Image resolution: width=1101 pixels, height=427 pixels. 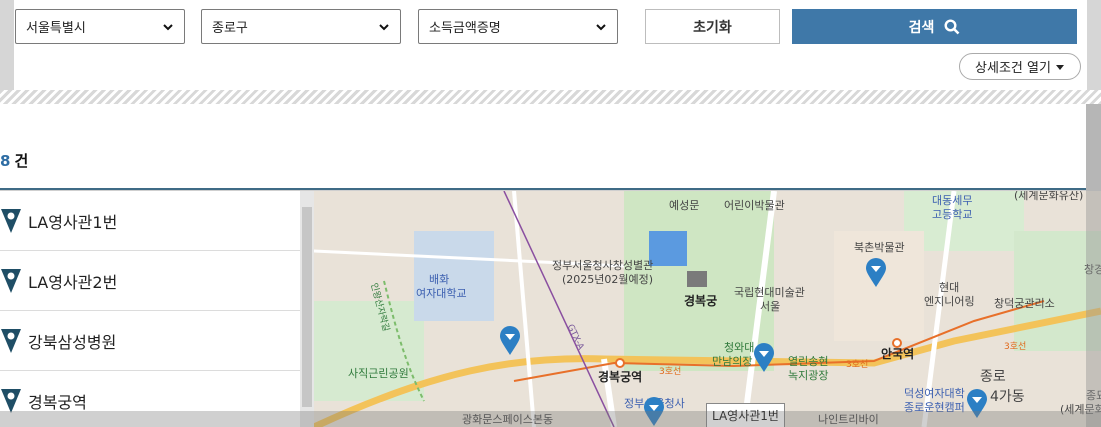 I want to click on result-count: 8건, so click(x=14, y=160).